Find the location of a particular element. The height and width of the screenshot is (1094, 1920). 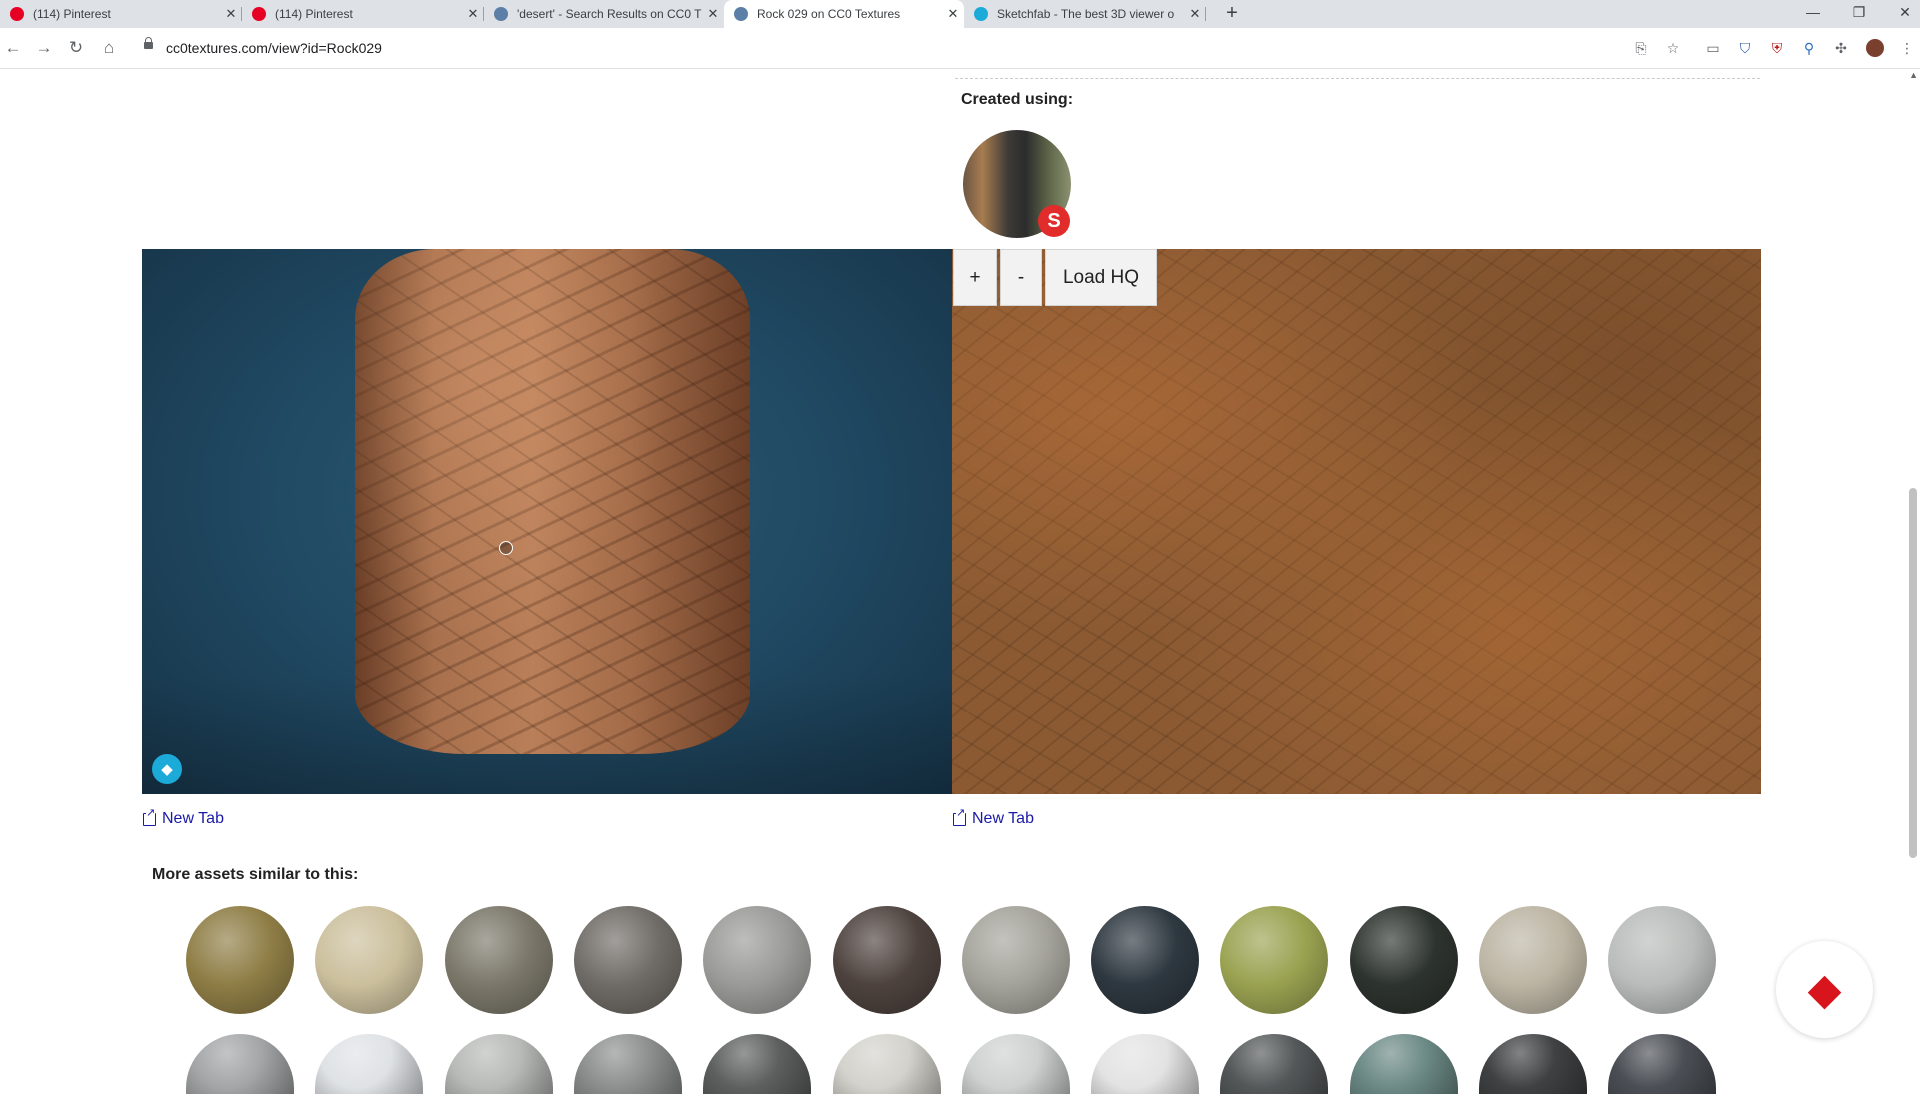

tab-desert-search: 'desert' - Search Results on CC0 T ✕ is located at coordinates (604, 14).